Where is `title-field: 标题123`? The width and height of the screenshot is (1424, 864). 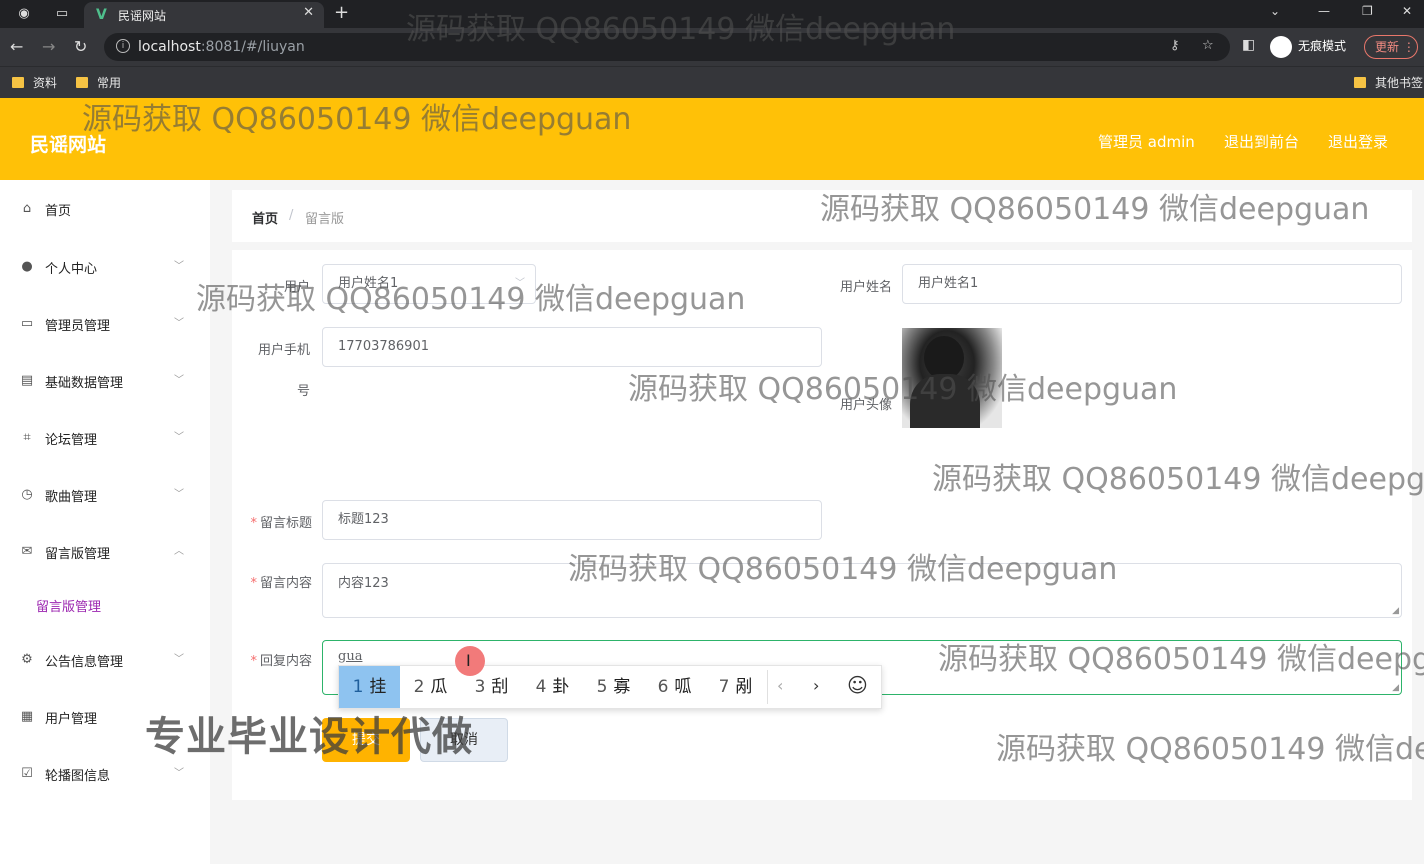 title-field: 标题123 is located at coordinates (572, 520).